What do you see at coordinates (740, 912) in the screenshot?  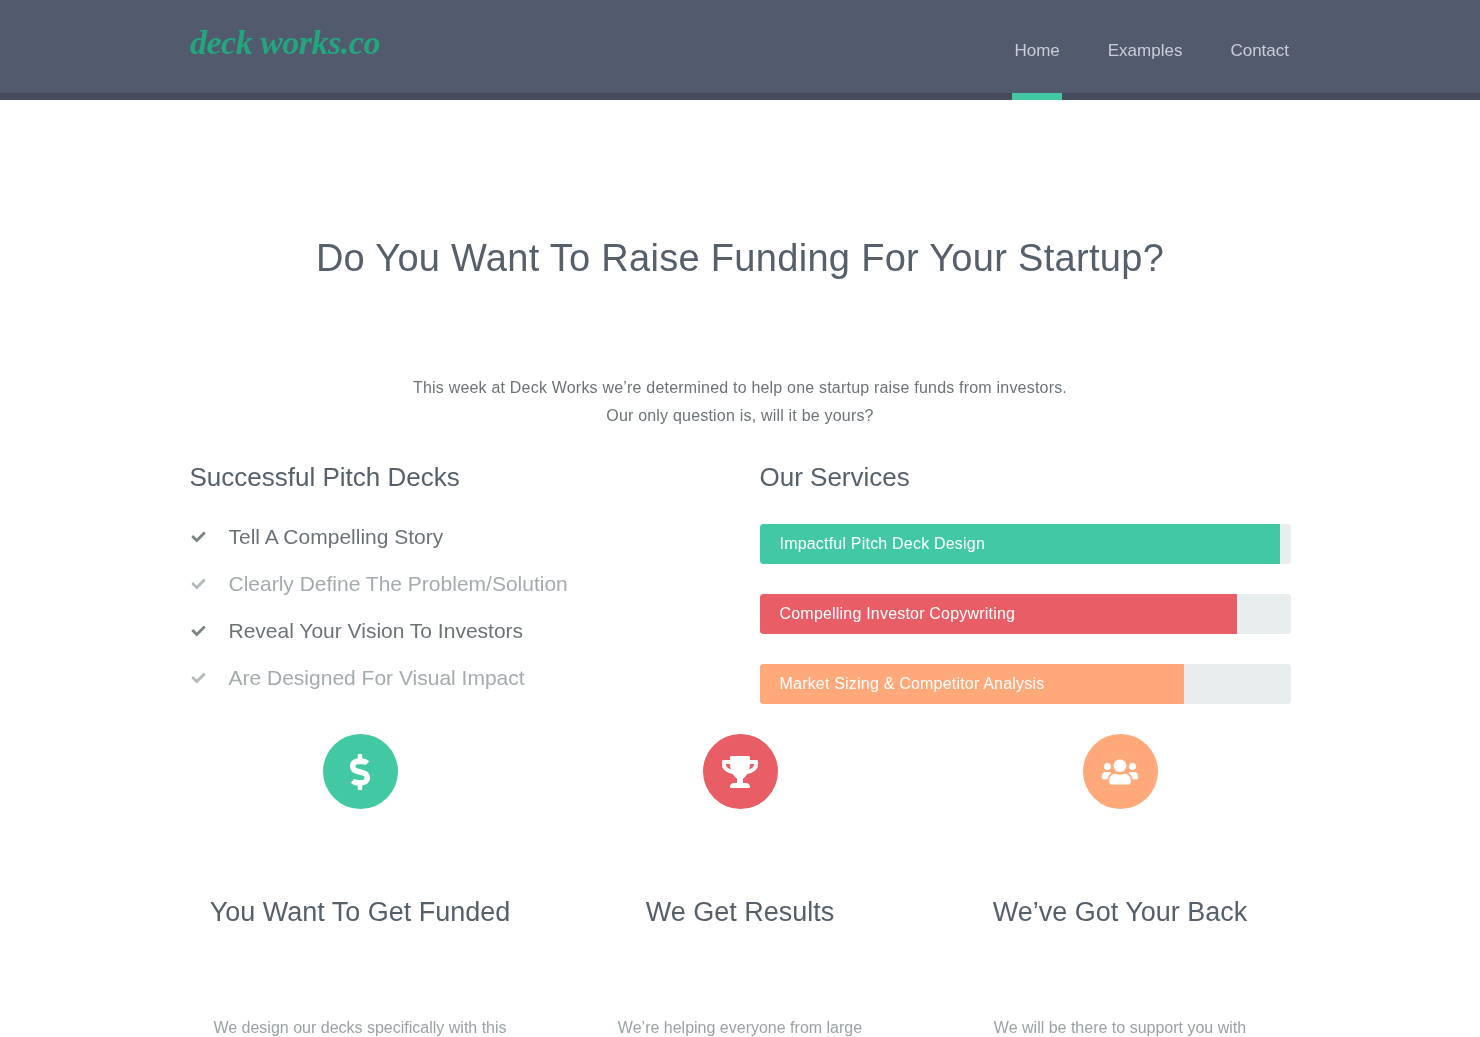 I see `feature-title: We Get Results` at bounding box center [740, 912].